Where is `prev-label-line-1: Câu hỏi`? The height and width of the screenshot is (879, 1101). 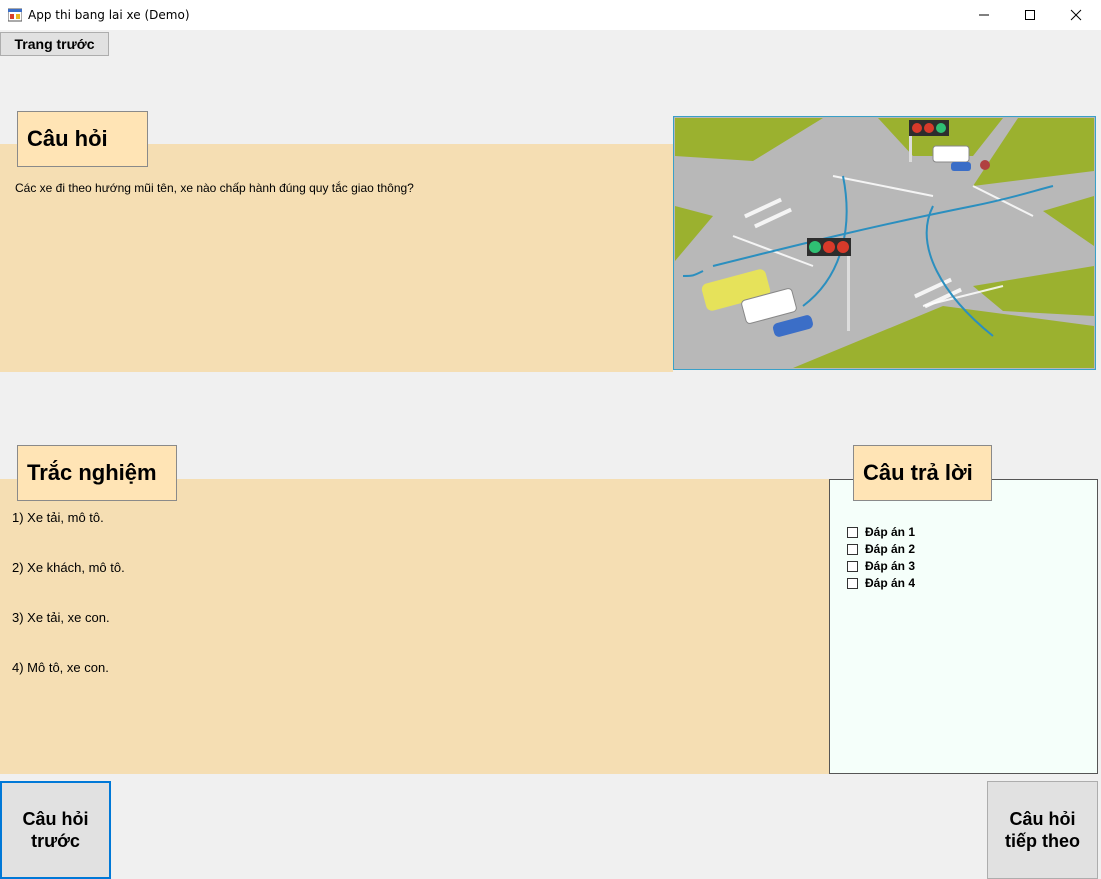
prev-label-line-1: Câu hỏi is located at coordinates (55, 819).